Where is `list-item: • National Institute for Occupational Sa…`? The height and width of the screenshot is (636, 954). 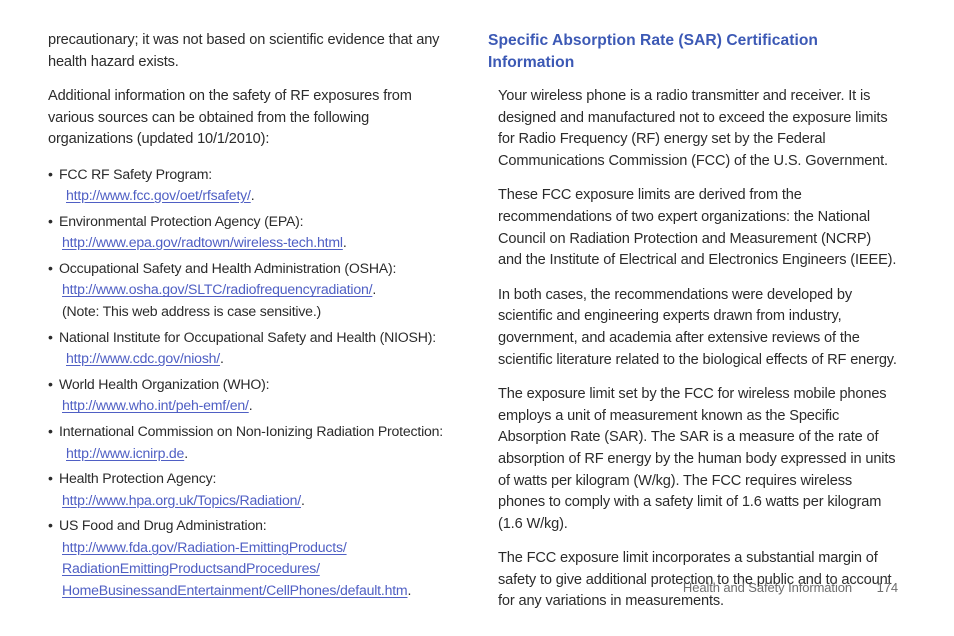 list-item: • National Institute for Occupational Sa… is located at coordinates (250, 348).